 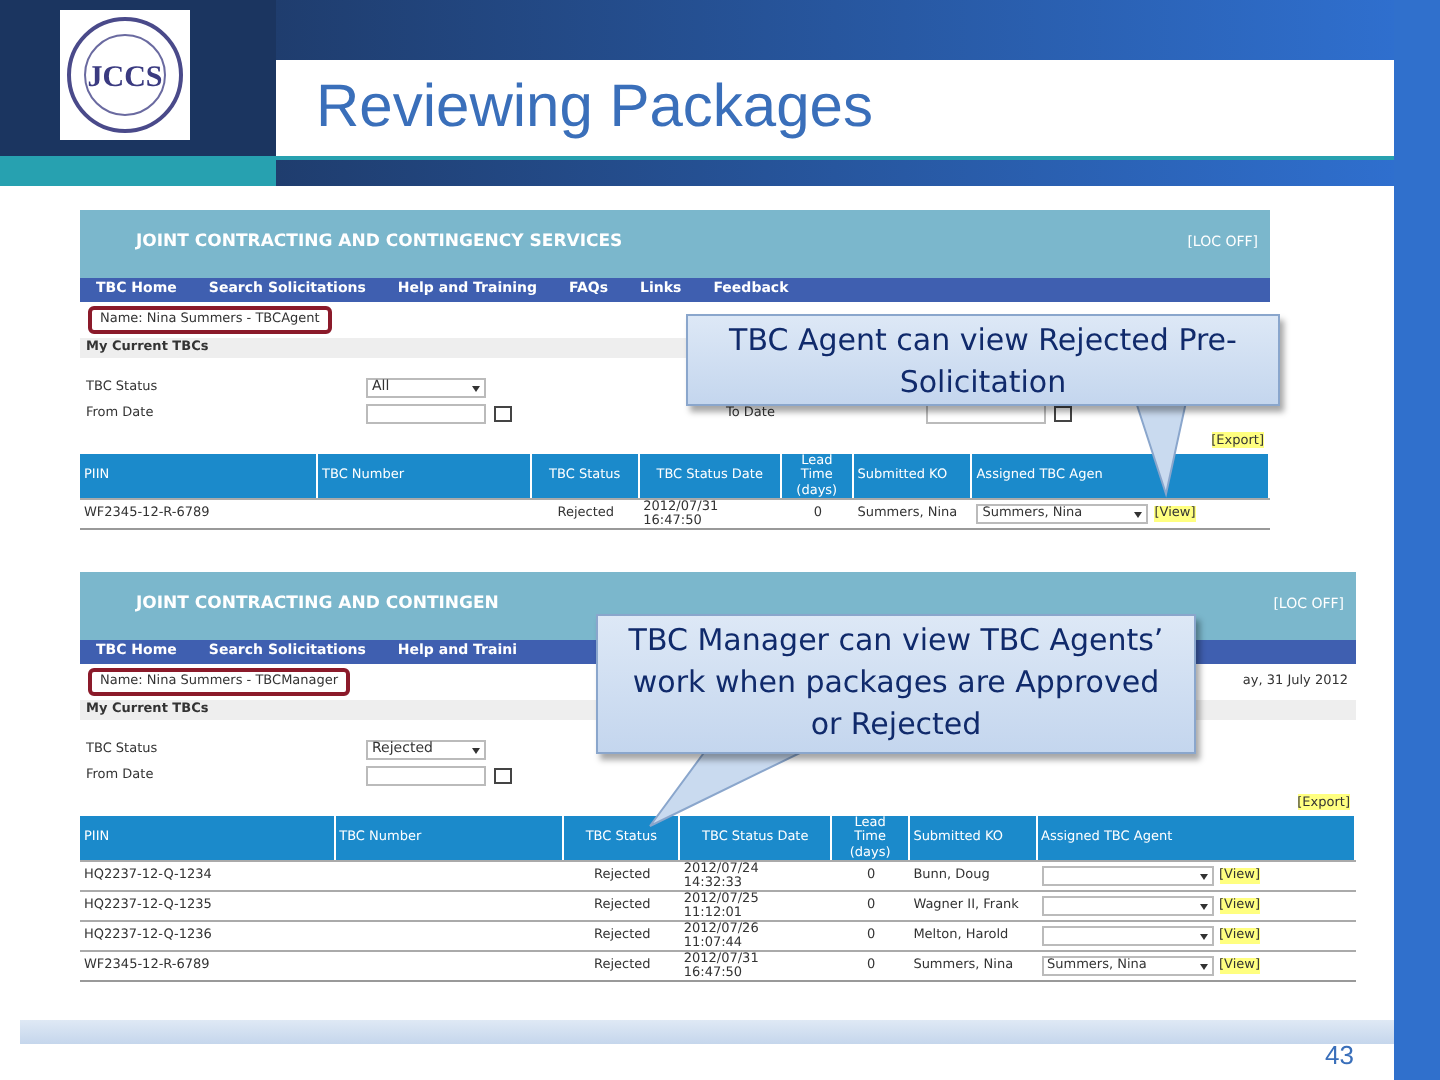 What do you see at coordinates (896, 684) in the screenshot?
I see `callout: TBC Manager can view TBC Agents’ work when packages are Approved or Rejected` at bounding box center [896, 684].